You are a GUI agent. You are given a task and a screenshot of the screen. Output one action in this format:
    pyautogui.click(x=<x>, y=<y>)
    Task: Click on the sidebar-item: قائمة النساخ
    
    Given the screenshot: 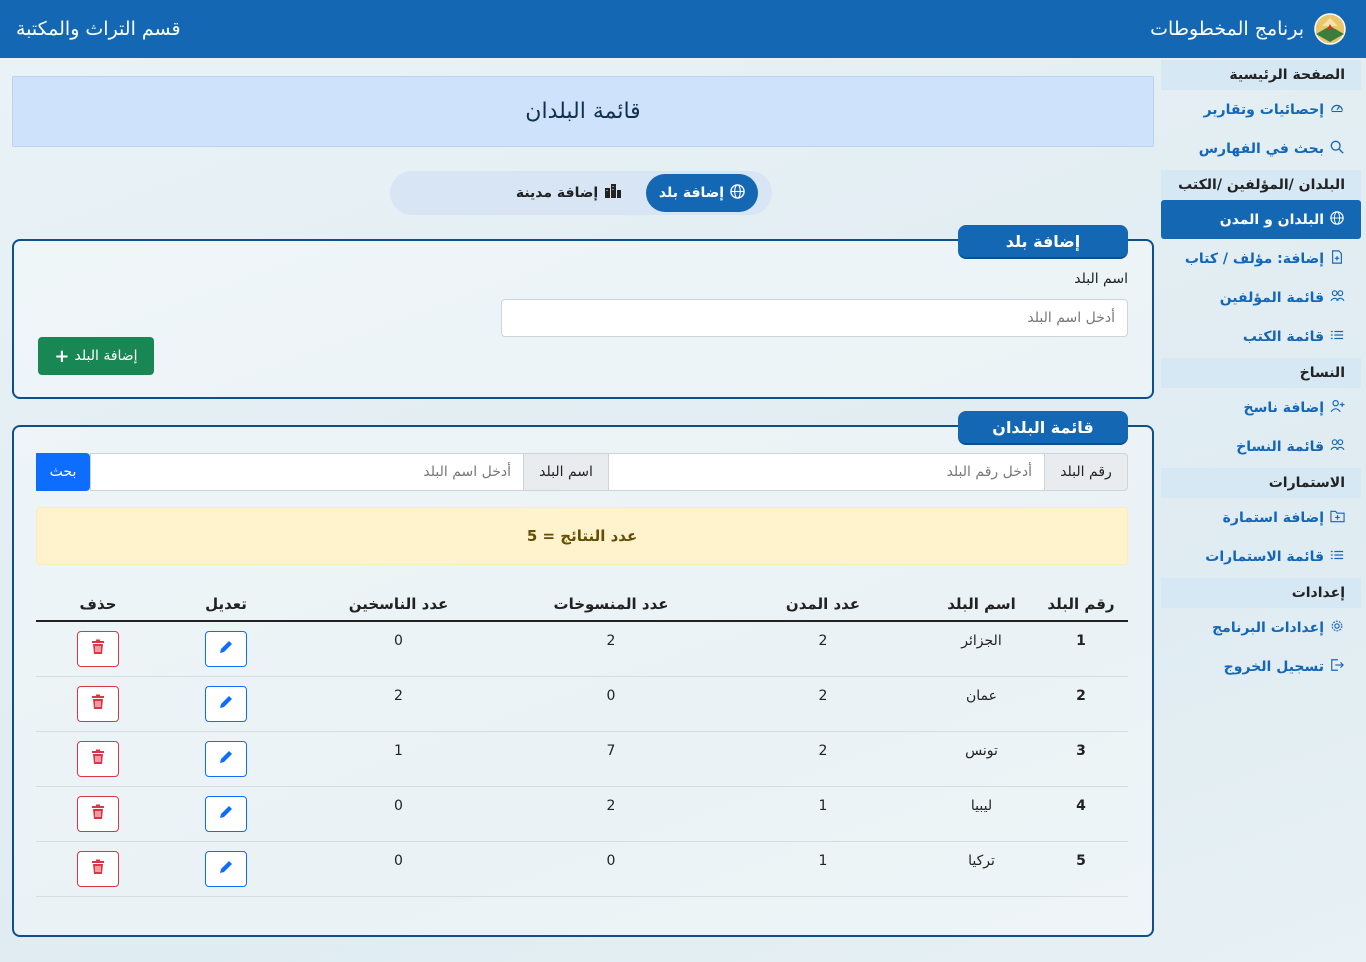 What is the action you would take?
    pyautogui.click(x=1261, y=446)
    